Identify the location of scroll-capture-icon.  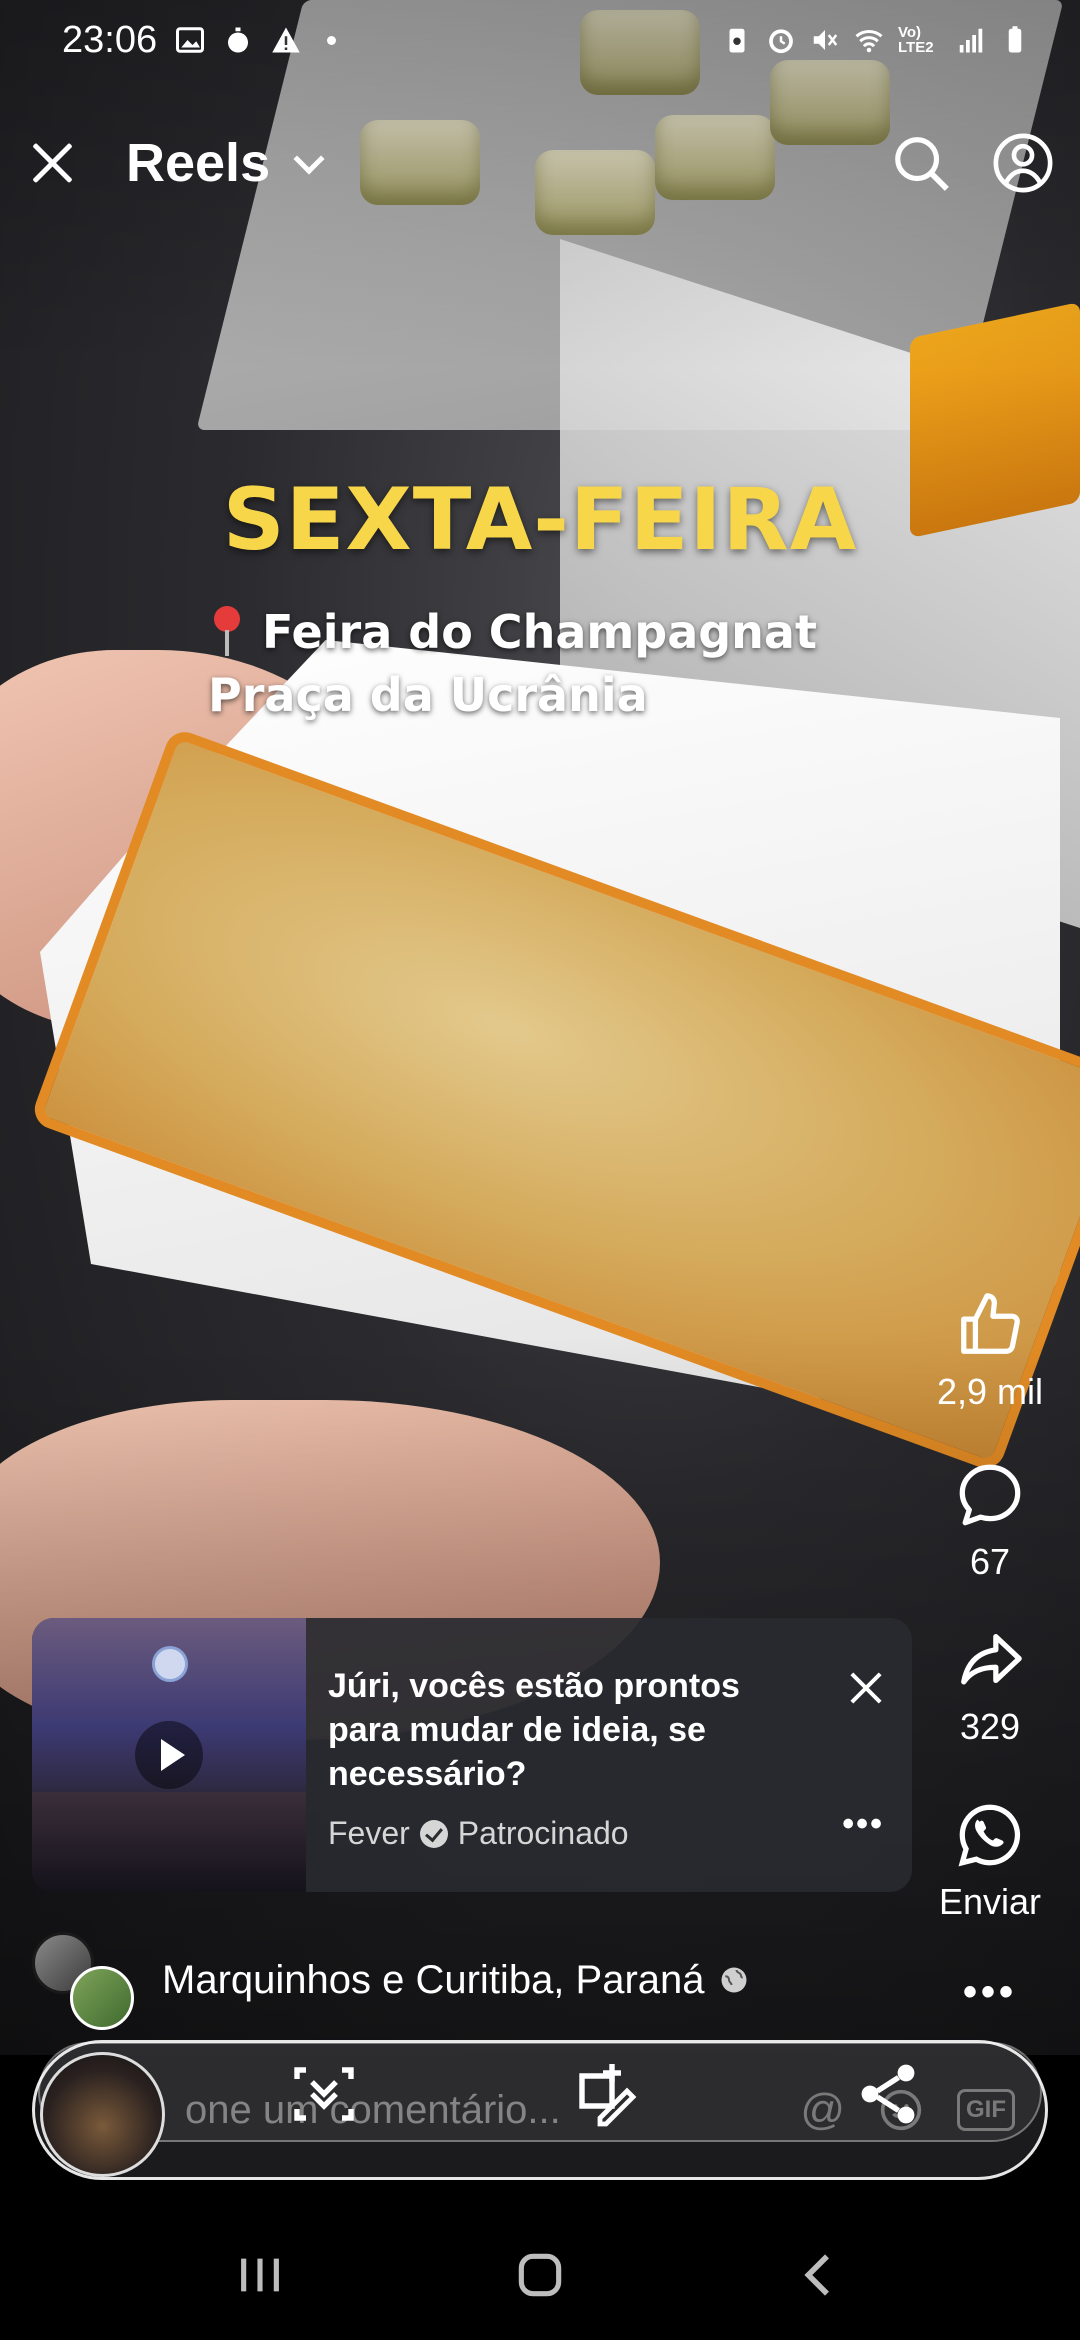
(324, 2094).